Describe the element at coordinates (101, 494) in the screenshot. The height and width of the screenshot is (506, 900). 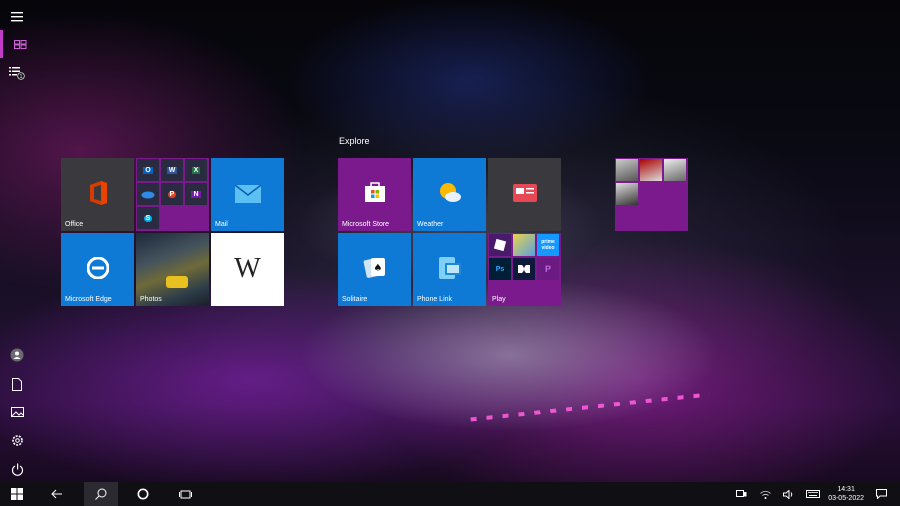
I see `search-icon` at that location.